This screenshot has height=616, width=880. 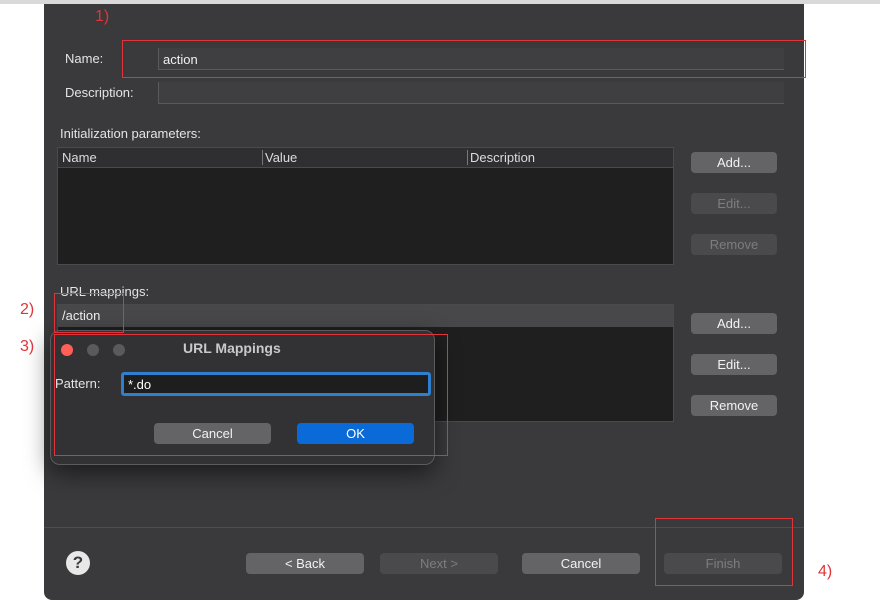 What do you see at coordinates (93, 350) in the screenshot?
I see `minimize-window-icon` at bounding box center [93, 350].